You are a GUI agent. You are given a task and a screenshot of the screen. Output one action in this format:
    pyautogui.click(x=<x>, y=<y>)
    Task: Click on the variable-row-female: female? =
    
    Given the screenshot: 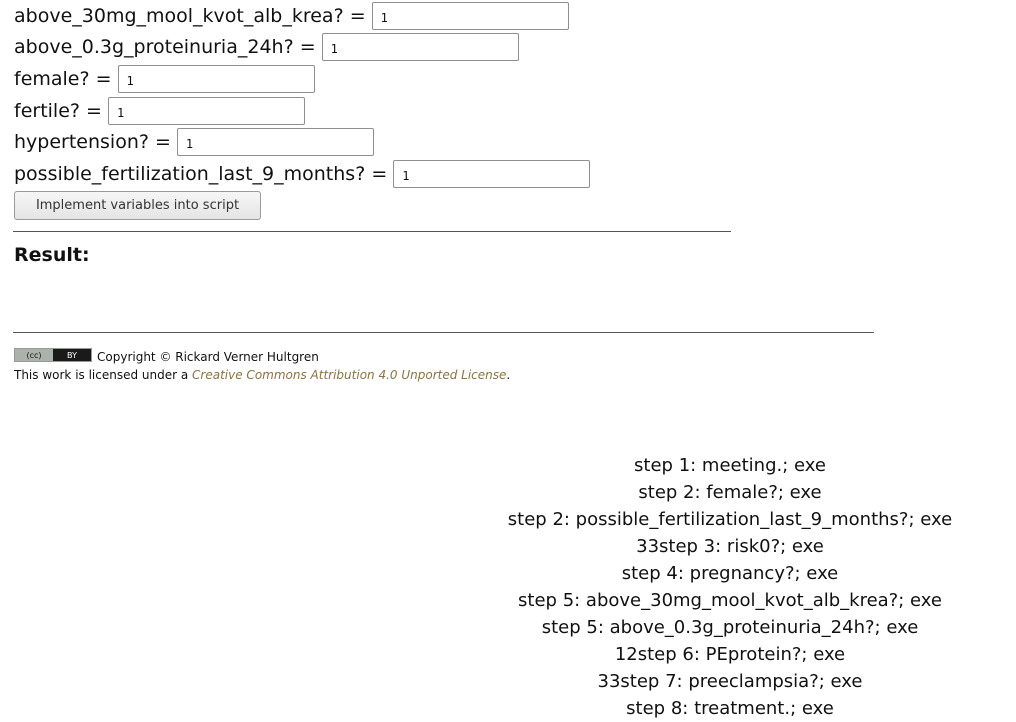 What is the action you would take?
    pyautogui.click(x=164, y=79)
    